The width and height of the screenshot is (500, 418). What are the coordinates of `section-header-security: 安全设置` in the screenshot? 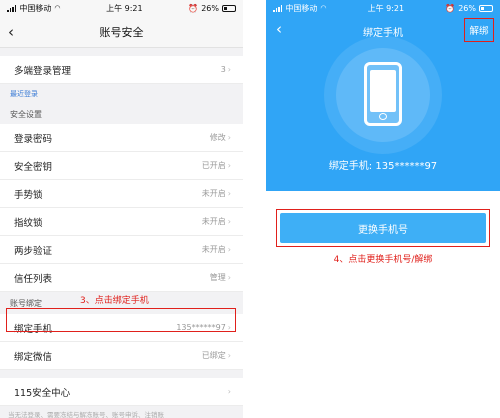 It's located at (26, 114).